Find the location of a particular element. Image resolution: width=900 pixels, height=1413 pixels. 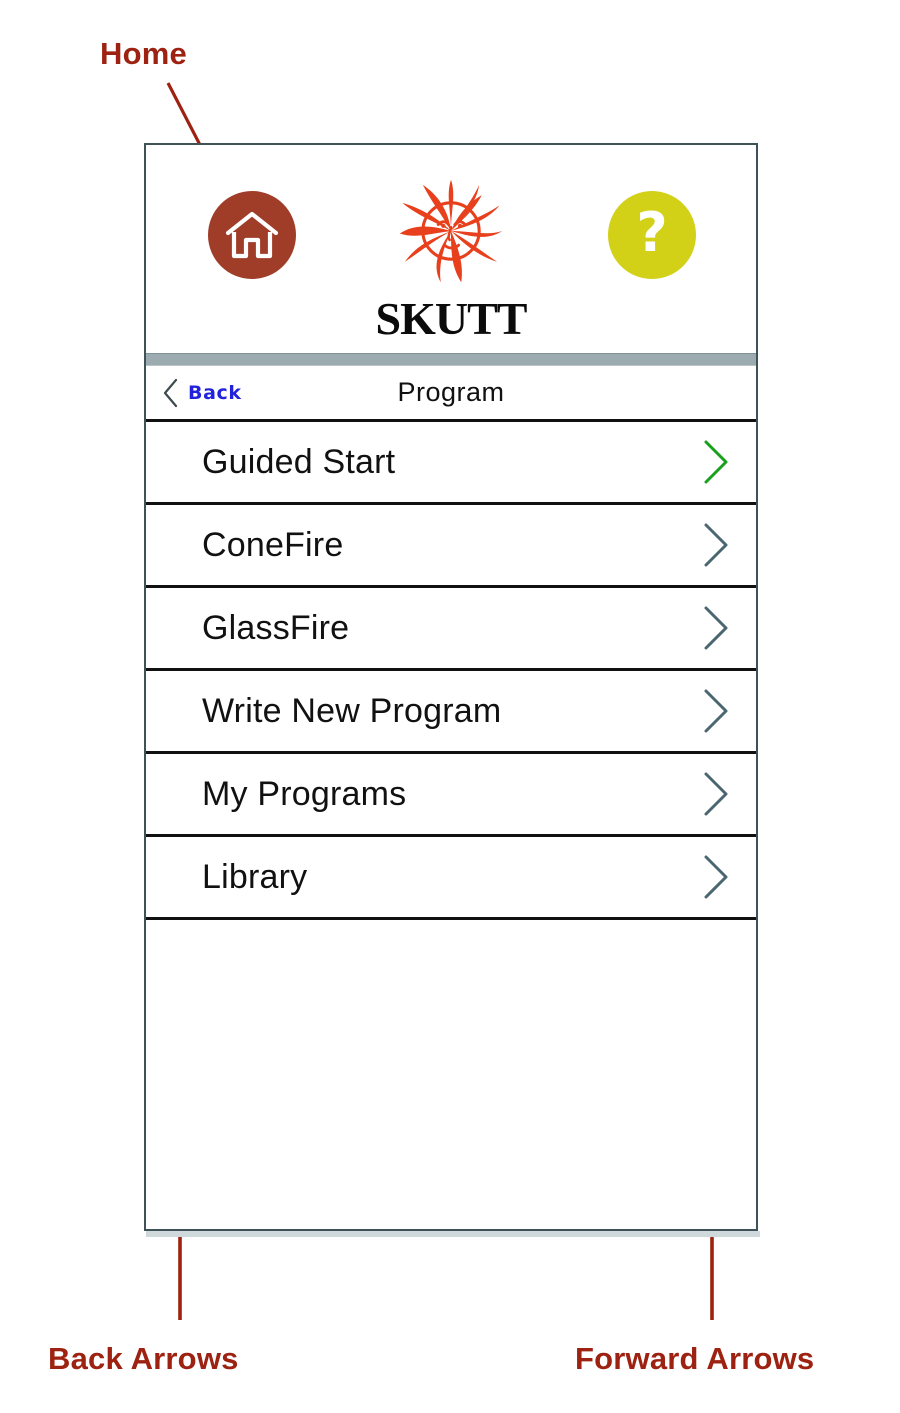

skutt-logo: SKUTT is located at coordinates (451, 254).